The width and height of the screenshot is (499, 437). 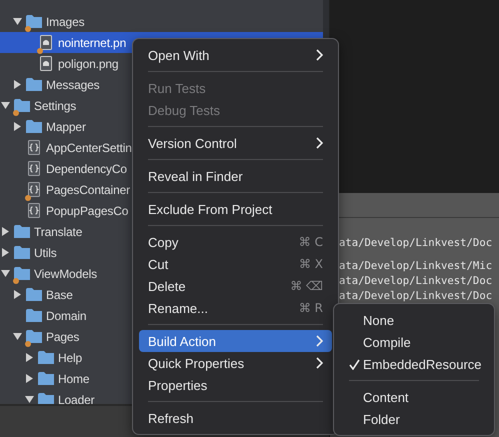 I want to click on menu-label: Version Control, so click(x=193, y=143).